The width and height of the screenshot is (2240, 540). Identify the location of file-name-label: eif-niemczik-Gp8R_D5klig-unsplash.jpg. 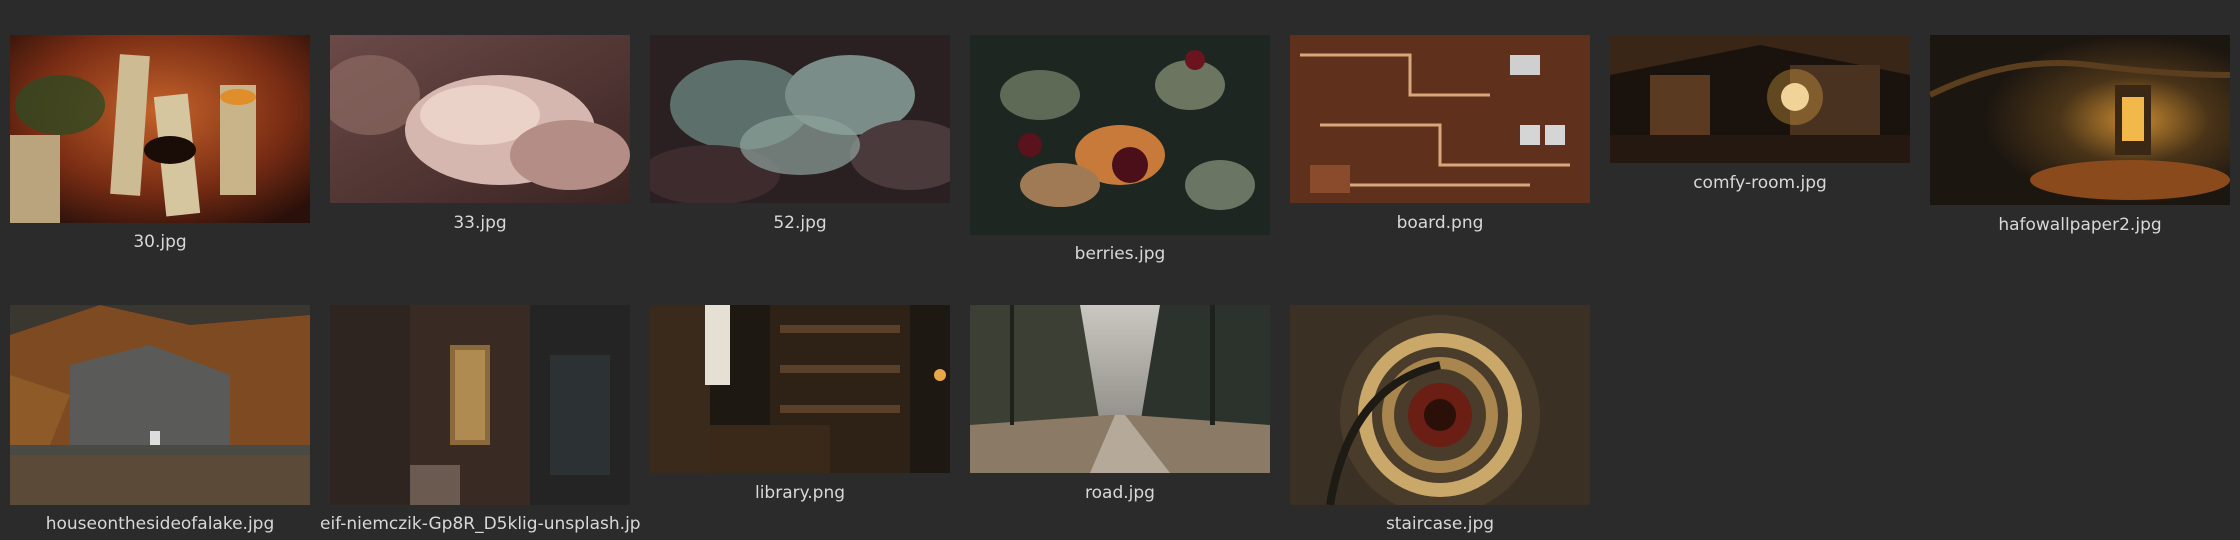
(480, 524).